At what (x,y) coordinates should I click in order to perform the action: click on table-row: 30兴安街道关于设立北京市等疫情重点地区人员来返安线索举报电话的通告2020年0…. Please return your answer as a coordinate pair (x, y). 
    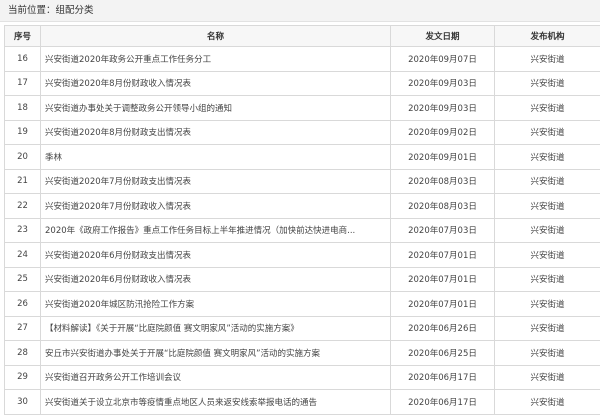
    Looking at the image, I should click on (302, 402).